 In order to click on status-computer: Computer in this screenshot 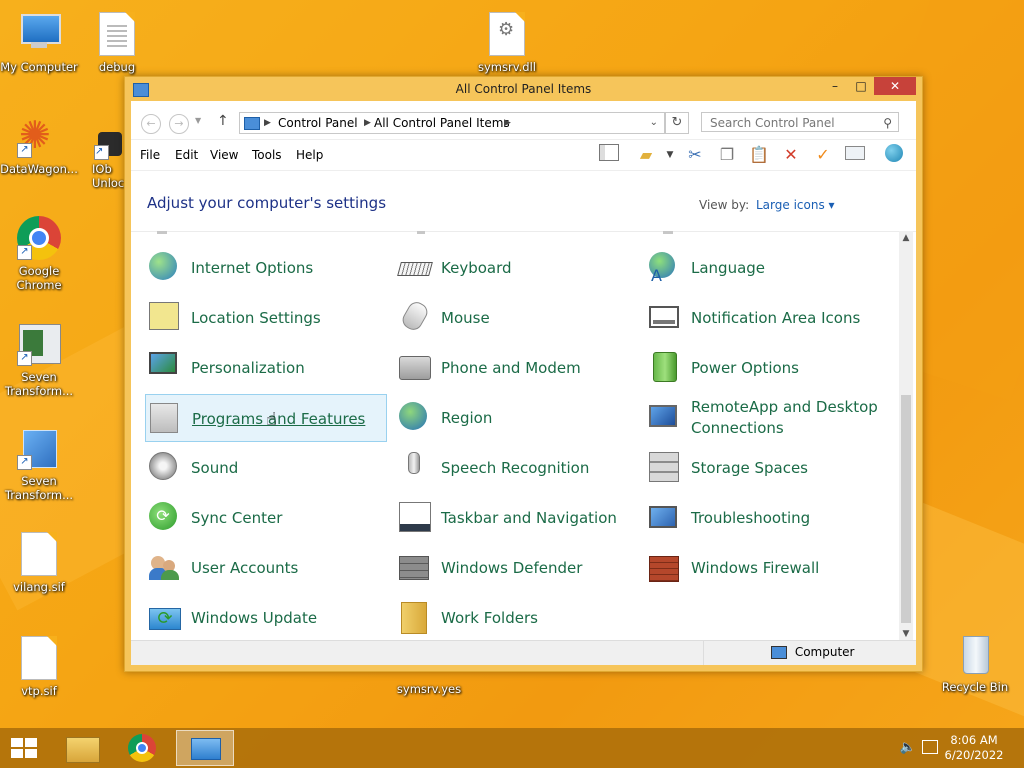, I will do `click(812, 652)`.